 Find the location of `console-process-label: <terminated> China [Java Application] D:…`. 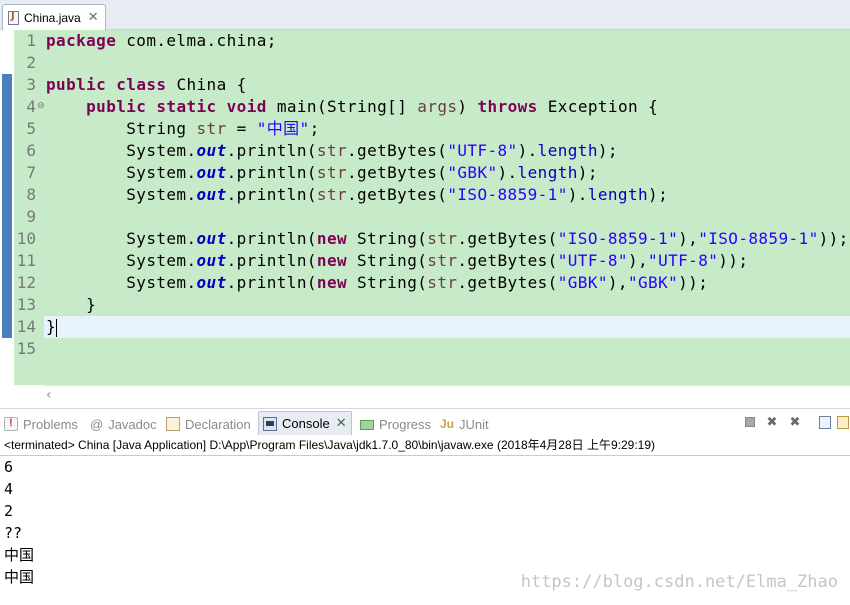

console-process-label: <terminated> China [Java Application] D:… is located at coordinates (425, 446).